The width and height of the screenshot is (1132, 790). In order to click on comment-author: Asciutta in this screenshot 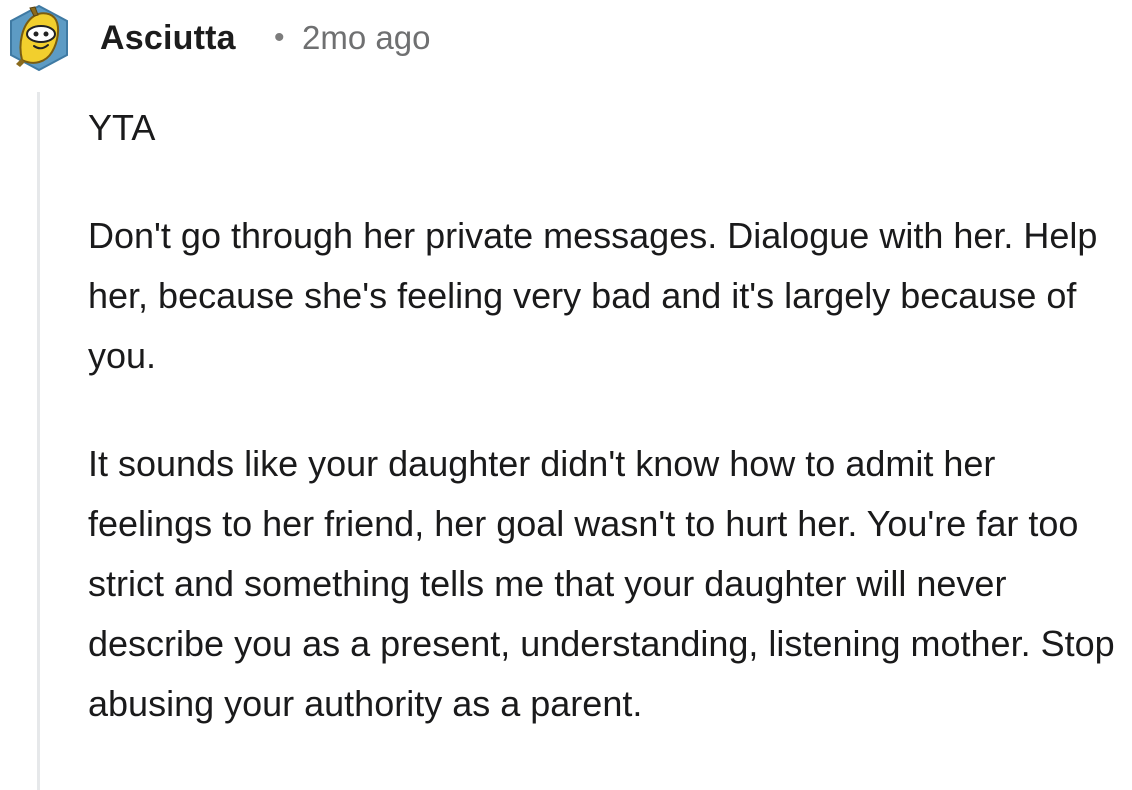, I will do `click(168, 38)`.